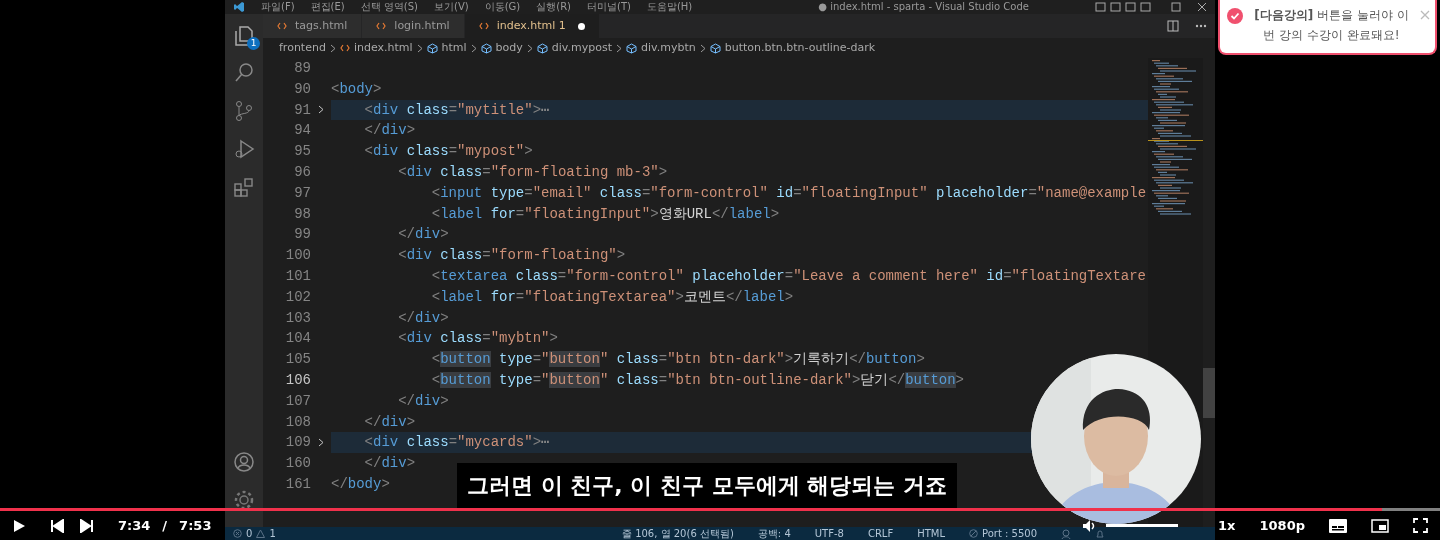 This screenshot has height=540, width=1440. Describe the element at coordinates (297, 276) in the screenshot. I see `line-number: 101` at that location.